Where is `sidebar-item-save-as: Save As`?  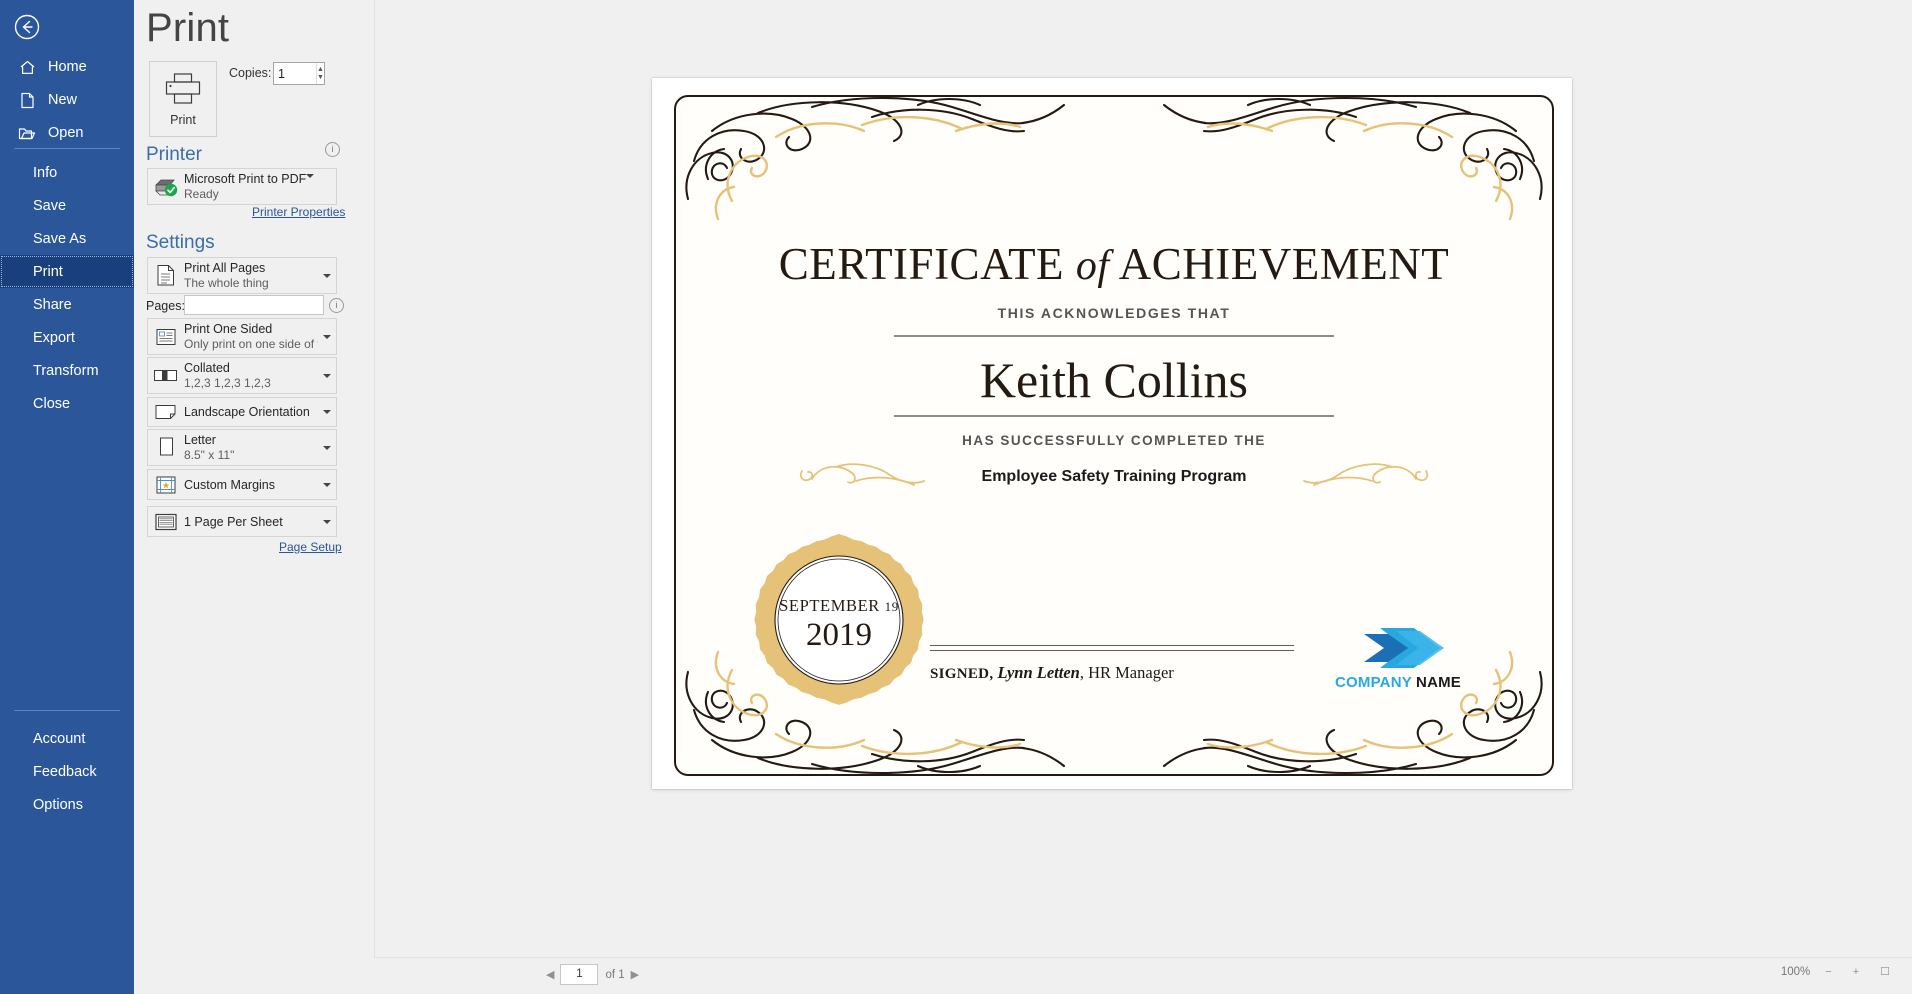 sidebar-item-save-as: Save As is located at coordinates (67, 238).